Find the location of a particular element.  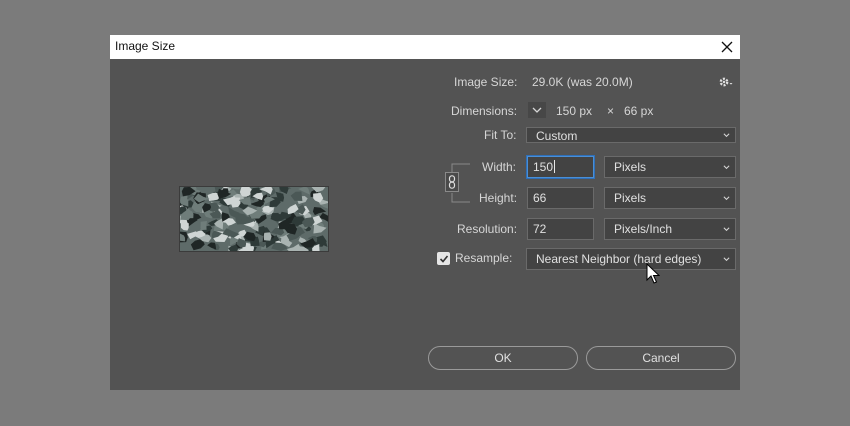

height-unit-select: Pixels is located at coordinates (670, 198).